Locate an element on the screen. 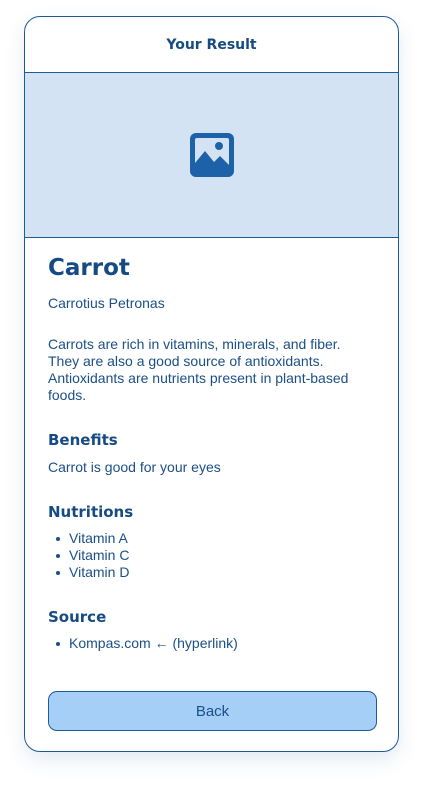 This screenshot has width=425, height=787. list-item: Vitamin A is located at coordinates (211, 538).